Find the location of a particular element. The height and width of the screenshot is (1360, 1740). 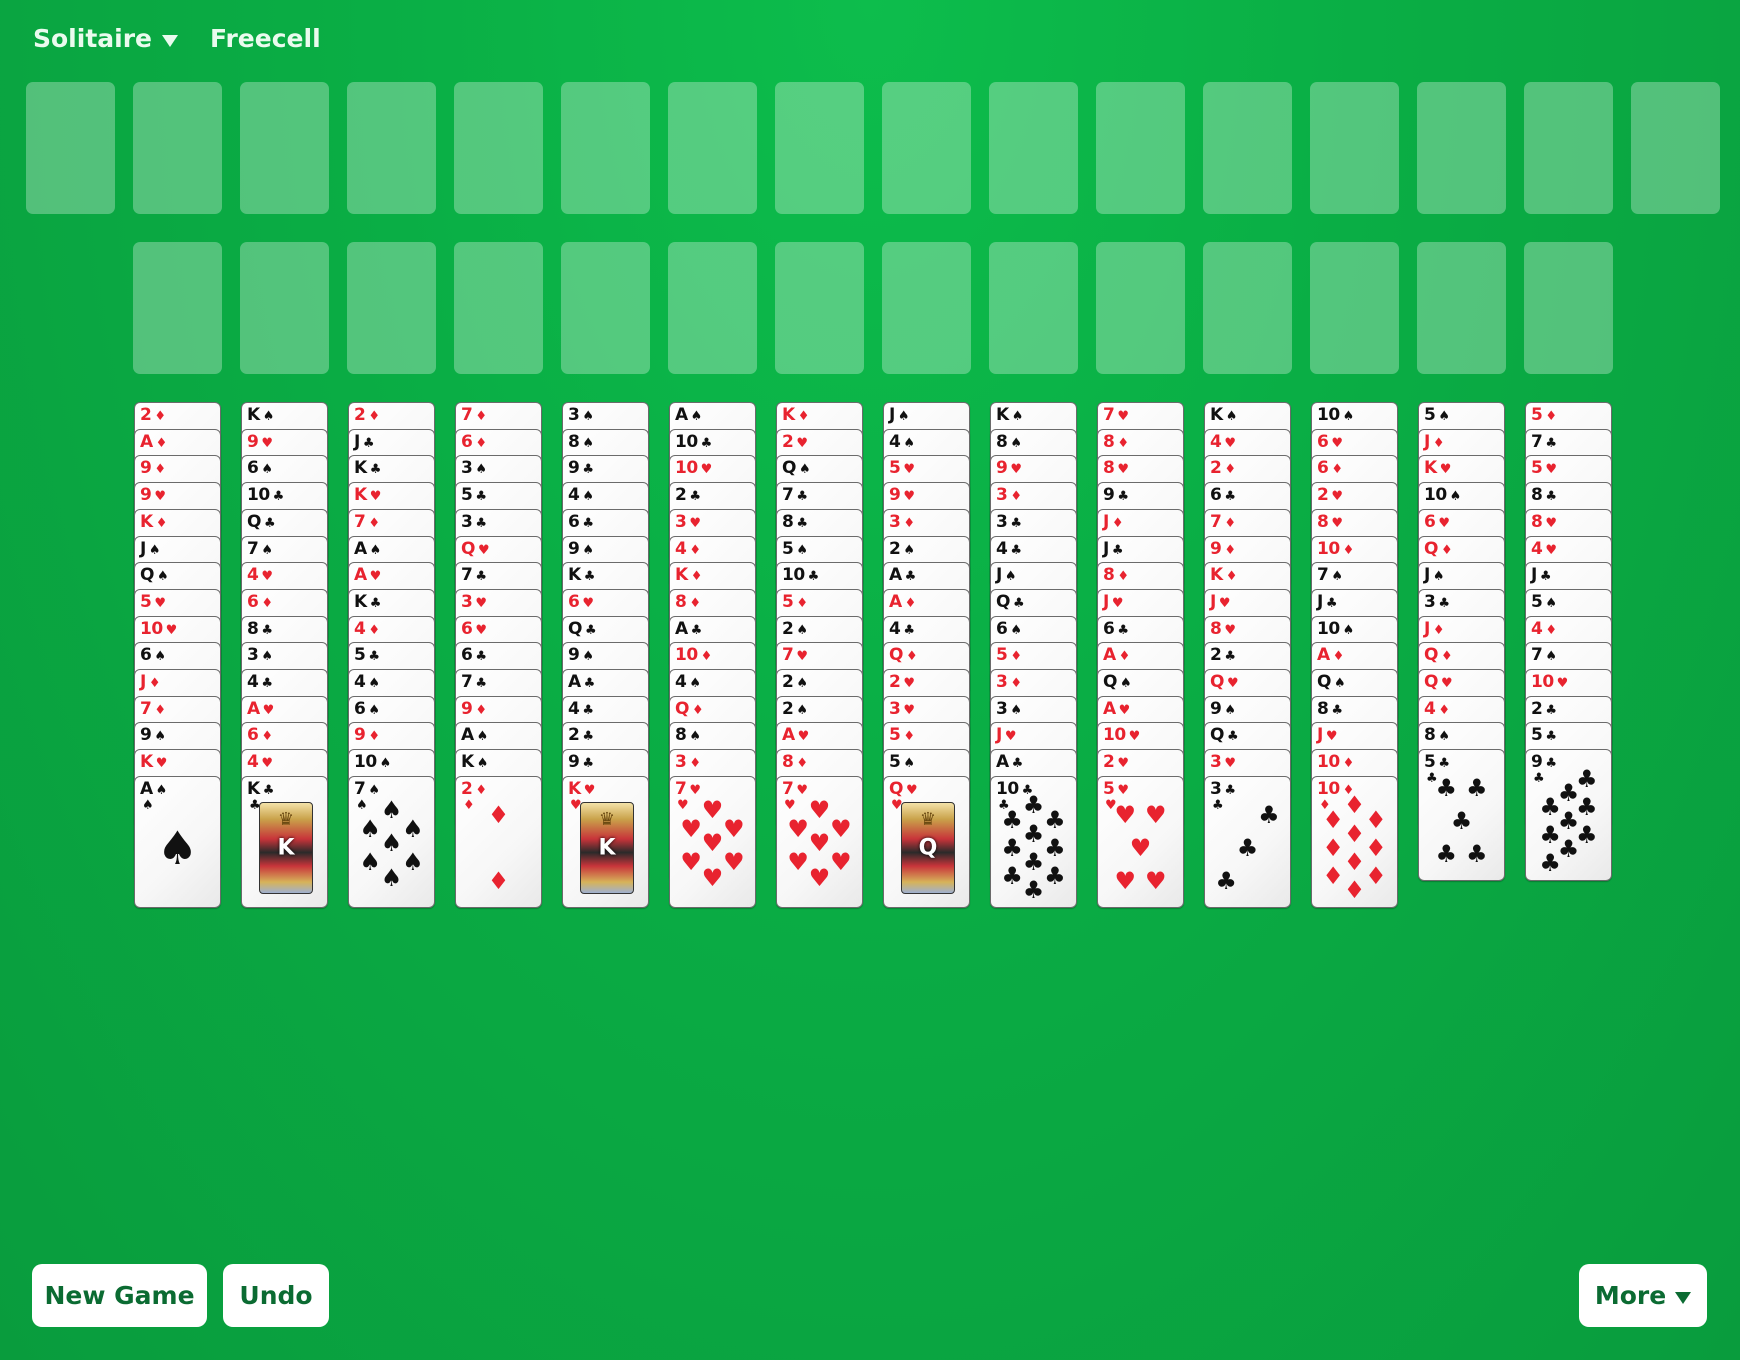

playing-card: 3 ♣ ♣ ♣ ♣ ♣ is located at coordinates (1247, 841).